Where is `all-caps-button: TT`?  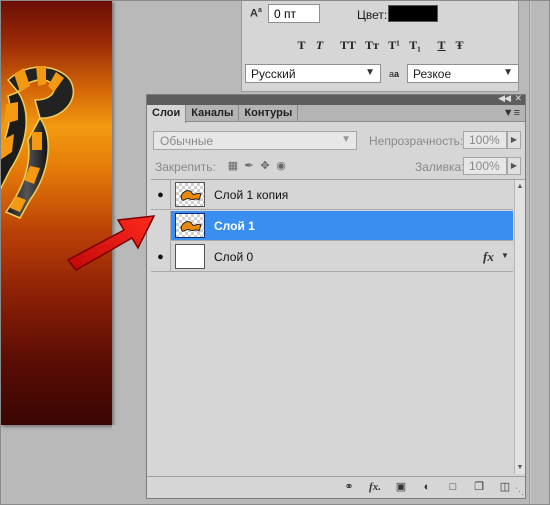
all-caps-button: TT is located at coordinates (348, 45).